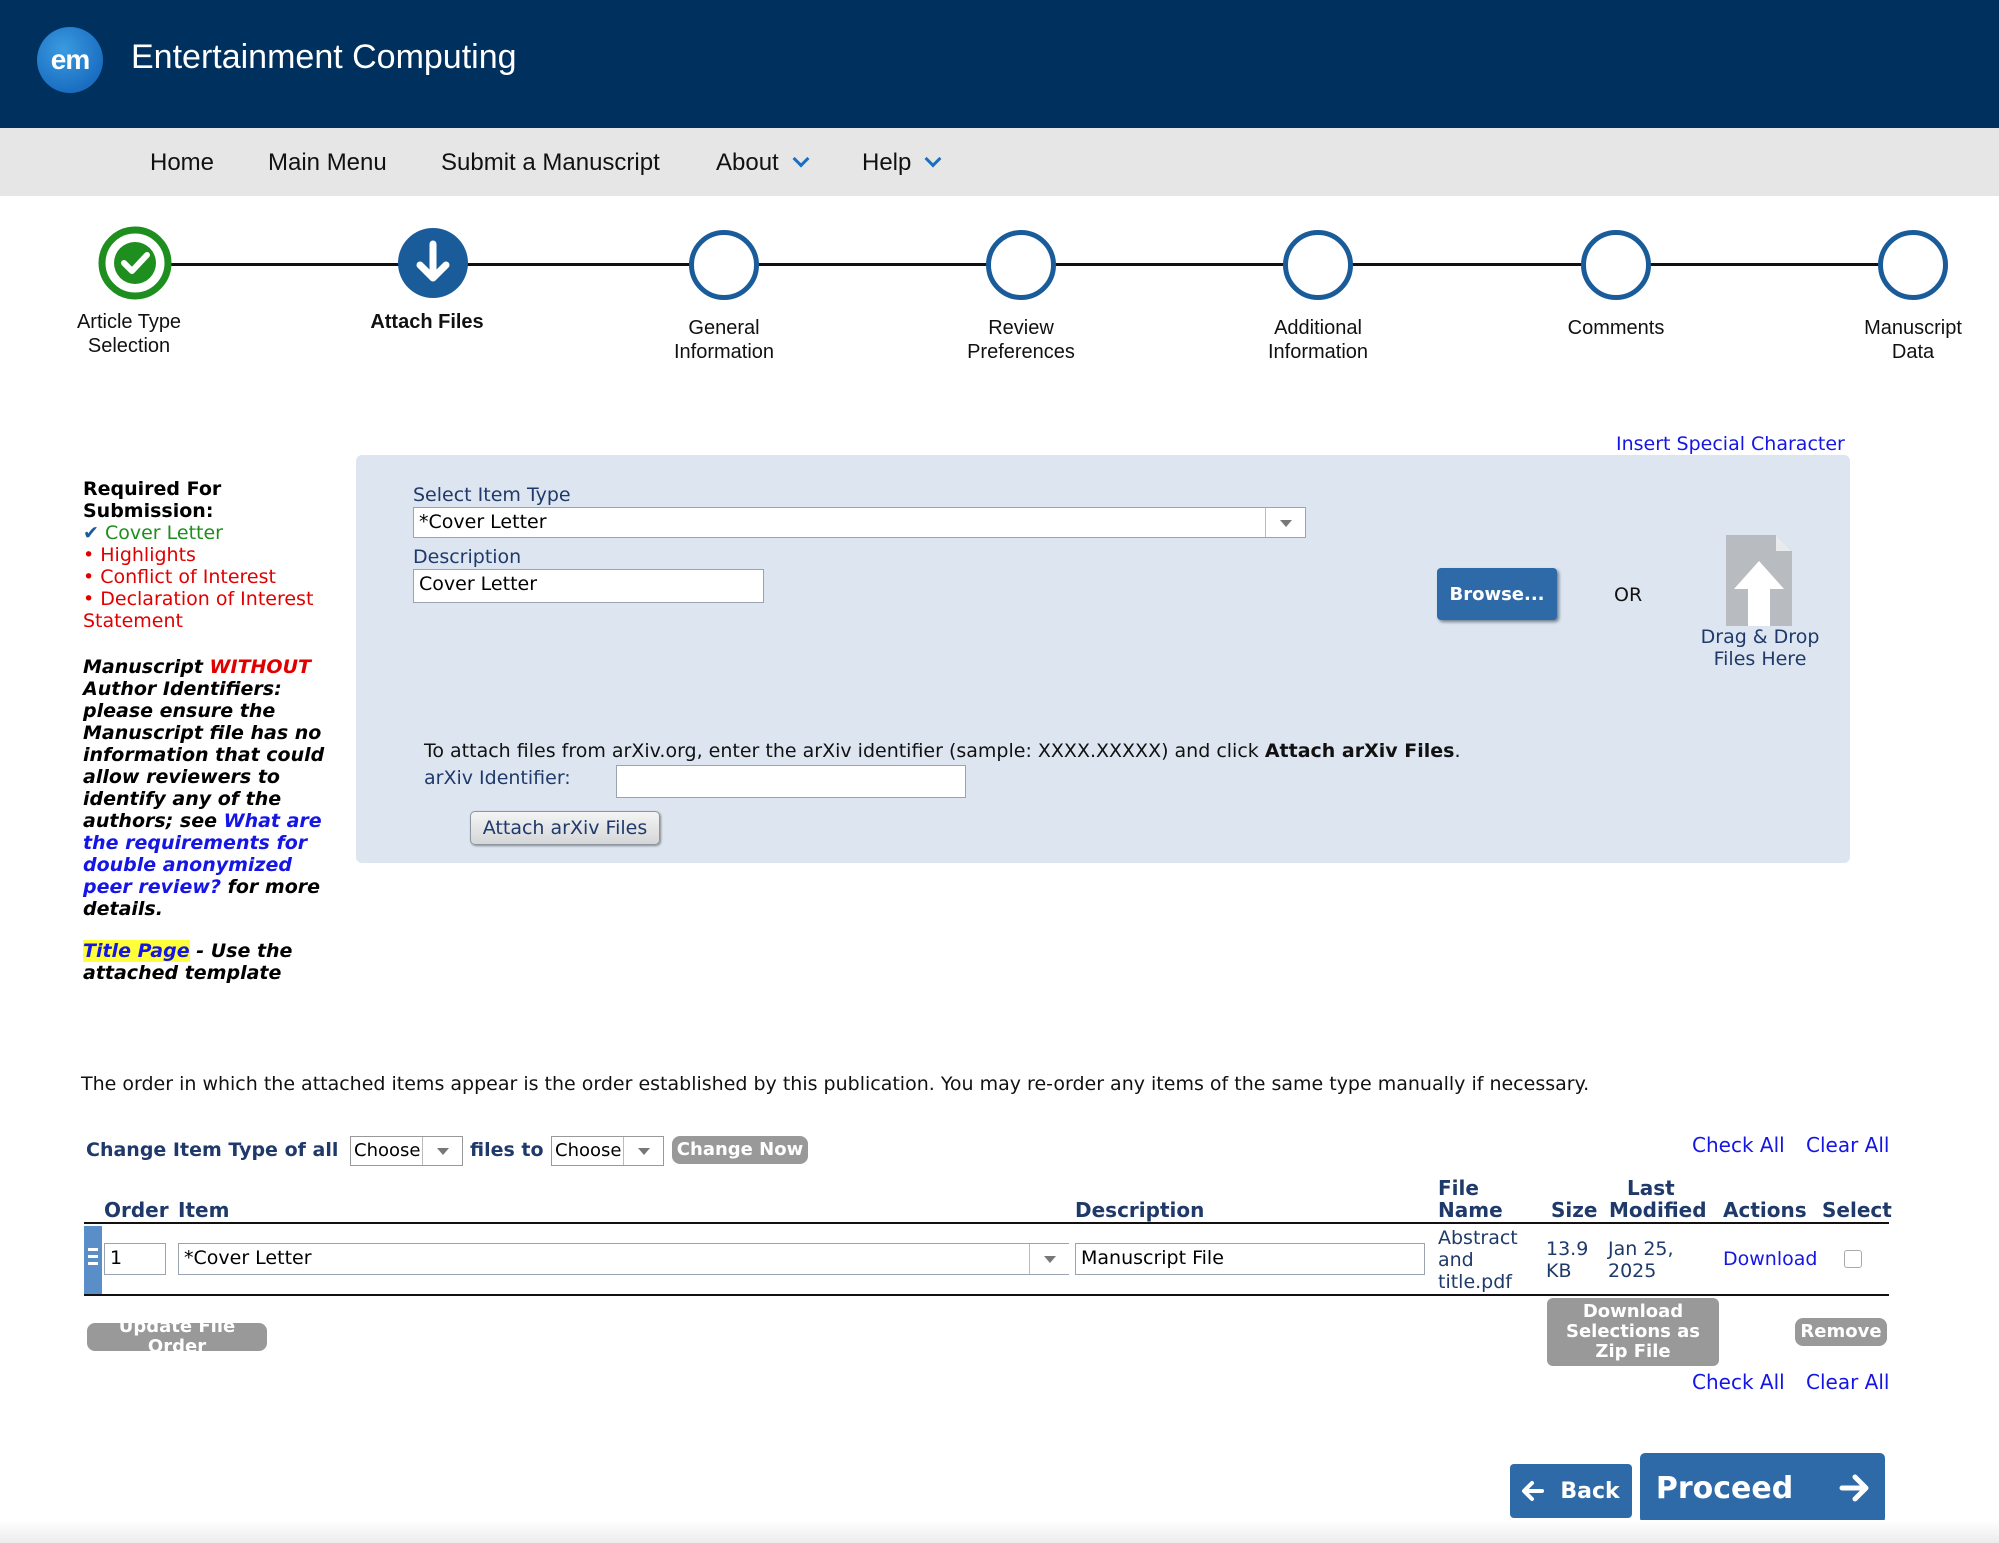  Describe the element at coordinates (135, 263) in the screenshot. I see `check-circle-icon` at that location.